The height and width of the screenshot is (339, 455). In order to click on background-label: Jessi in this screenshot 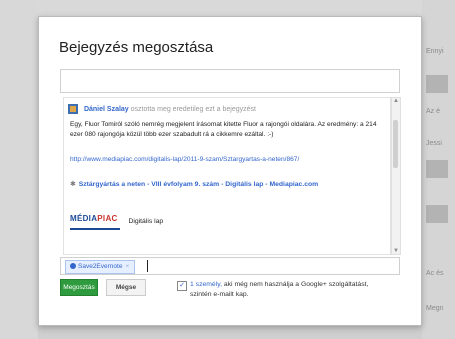, I will do `click(434, 143)`.